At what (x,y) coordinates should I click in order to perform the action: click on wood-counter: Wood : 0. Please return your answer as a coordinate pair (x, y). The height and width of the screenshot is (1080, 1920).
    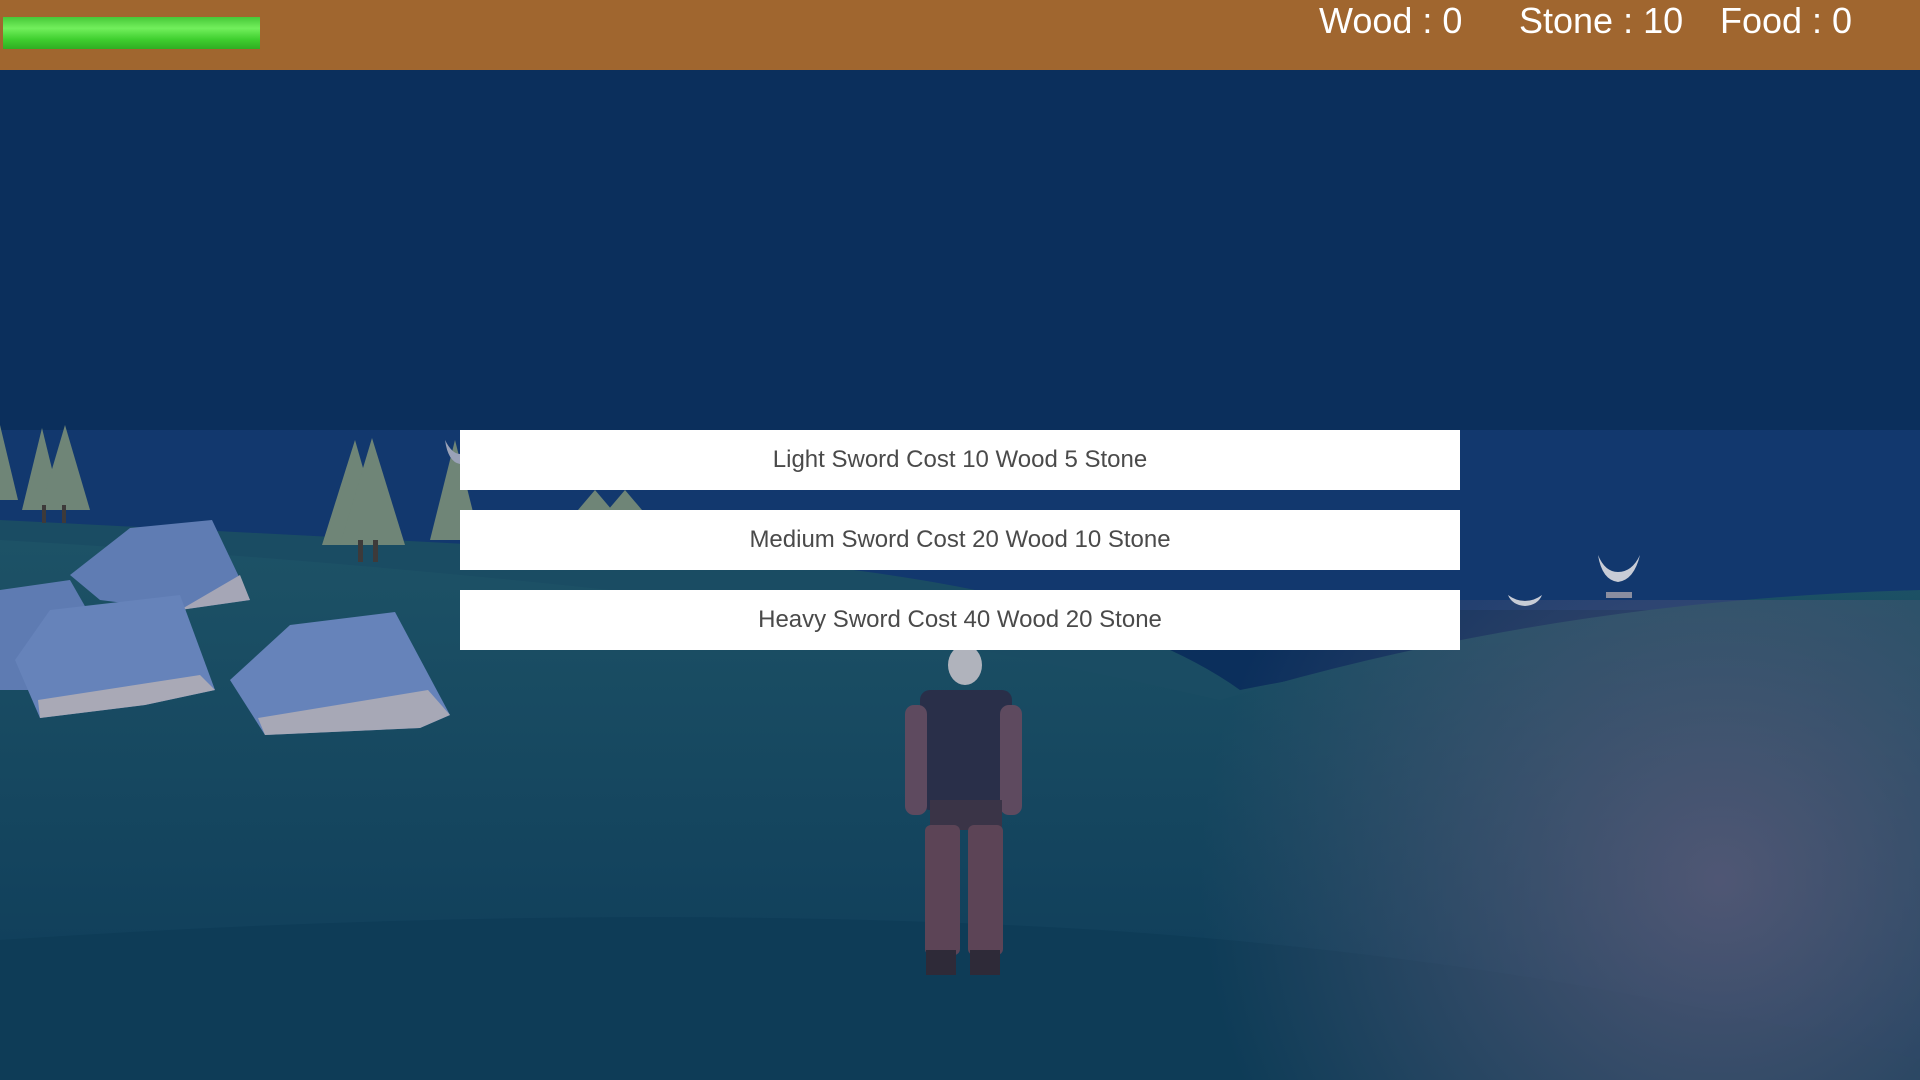
    Looking at the image, I should click on (1391, 20).